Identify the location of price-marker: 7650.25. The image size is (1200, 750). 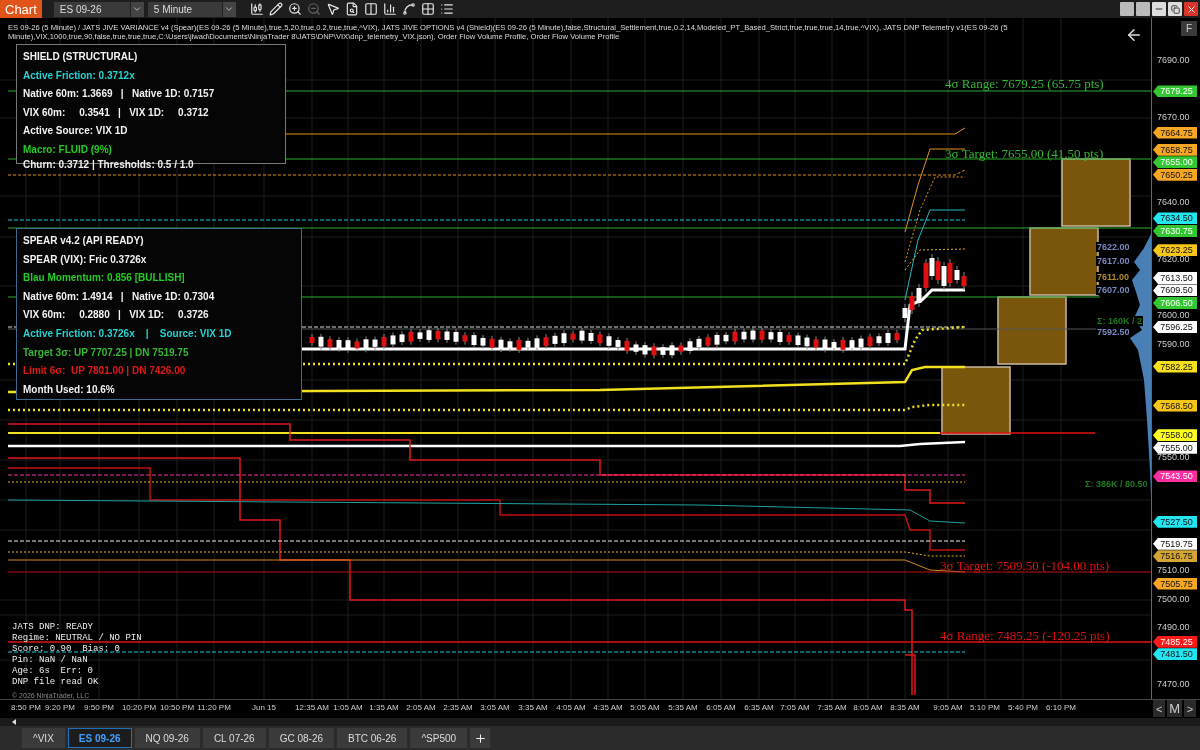
(1175, 174).